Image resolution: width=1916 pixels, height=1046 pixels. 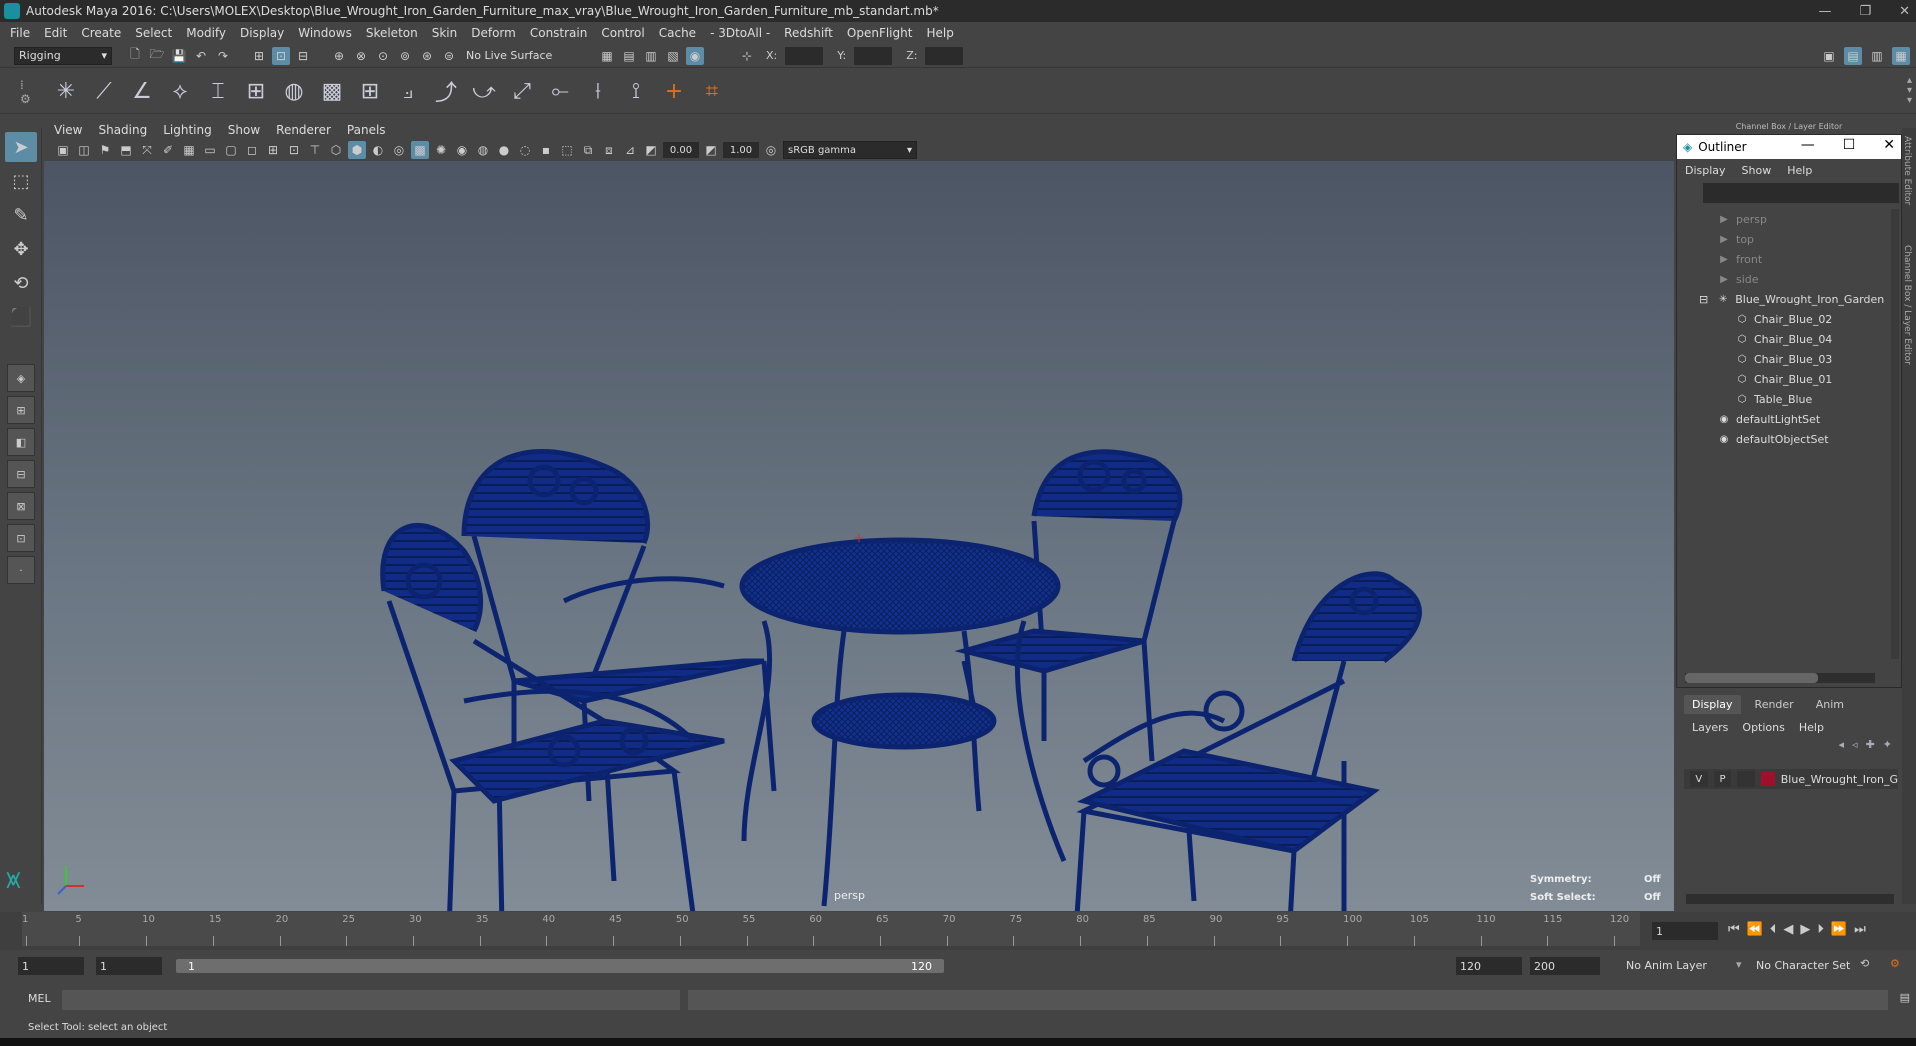 What do you see at coordinates (84, 150) in the screenshot?
I see `camera-attributes-icon: ◫` at bounding box center [84, 150].